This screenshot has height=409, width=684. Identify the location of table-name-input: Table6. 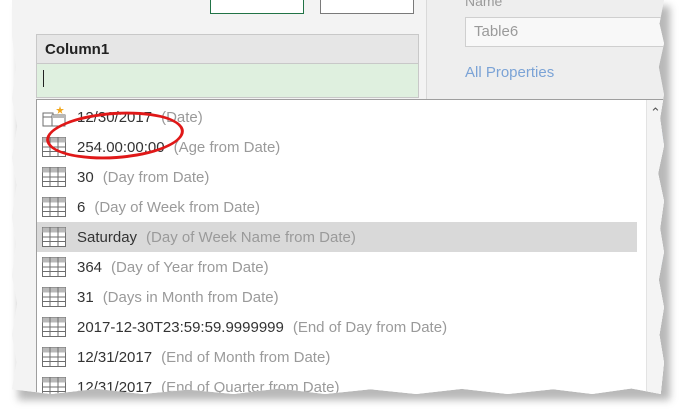
(564, 32).